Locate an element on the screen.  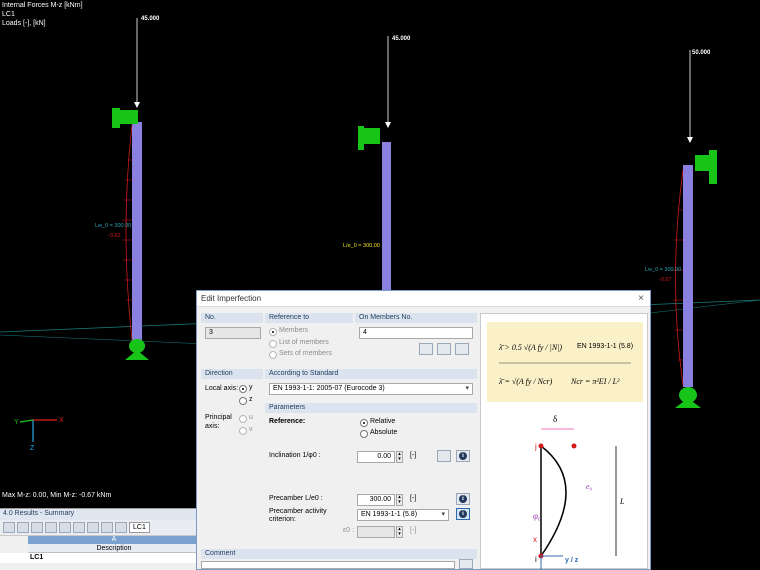
axis-x-label: X is located at coordinates (61, 420).